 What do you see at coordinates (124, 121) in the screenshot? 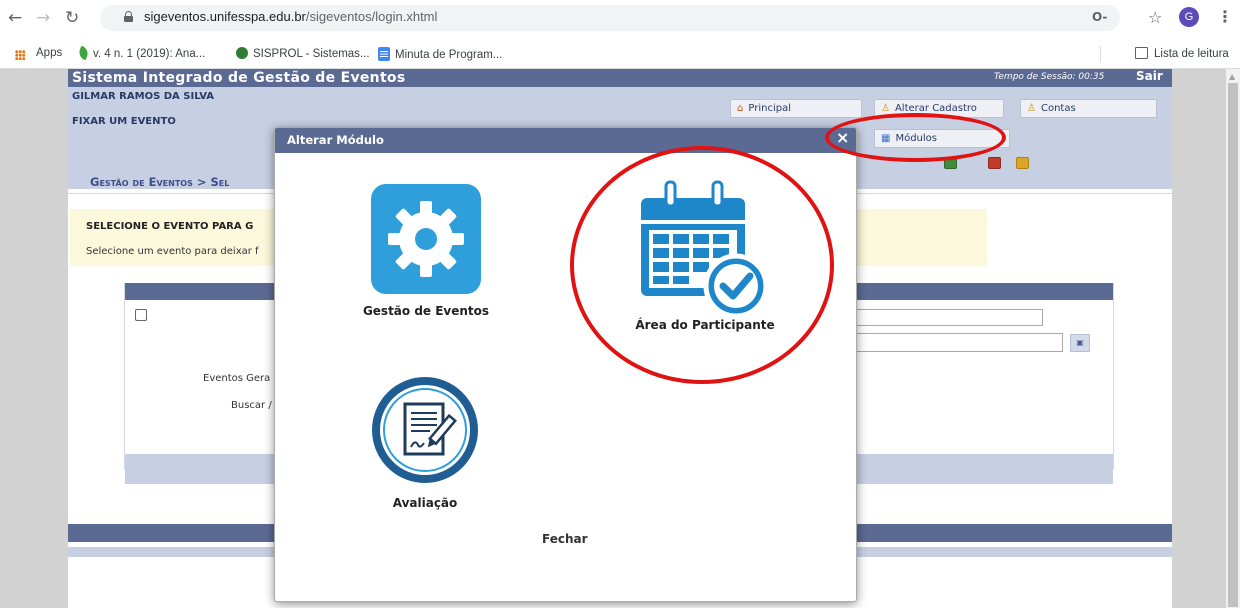
I see `fix-event-link: FIXAR UM EVENTO` at bounding box center [124, 121].